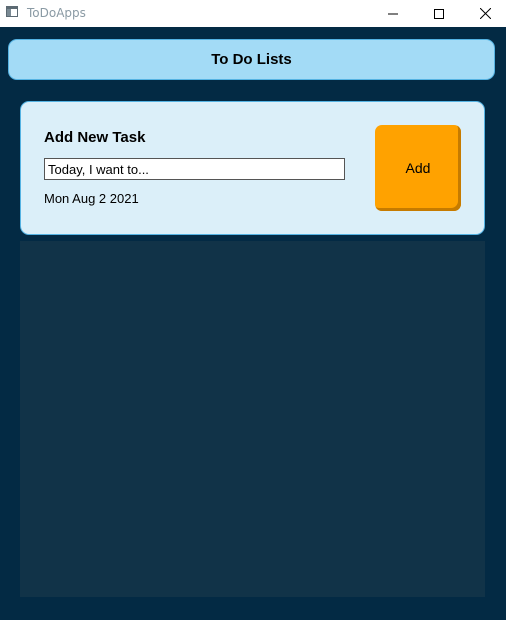 The width and height of the screenshot is (506, 620). I want to click on app-window-icon, so click(12, 11).